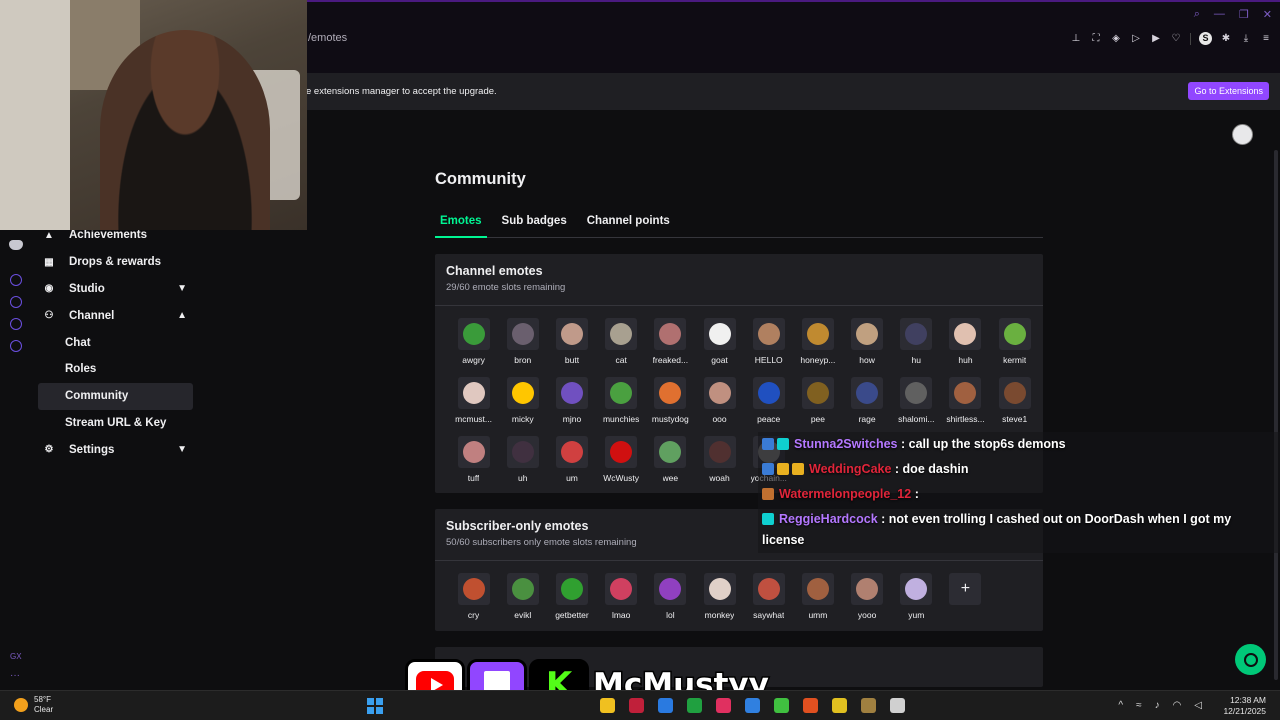  Describe the element at coordinates (781, 705) in the screenshot. I see `spreadsheet-icon` at that location.